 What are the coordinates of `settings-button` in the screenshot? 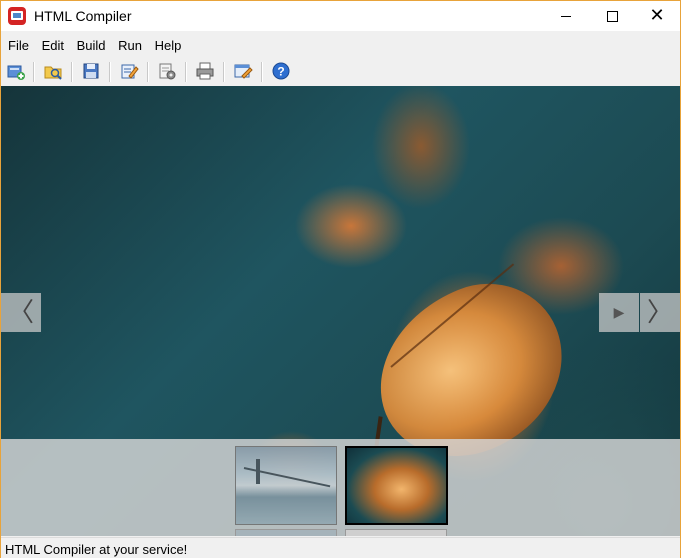 It's located at (167, 71).